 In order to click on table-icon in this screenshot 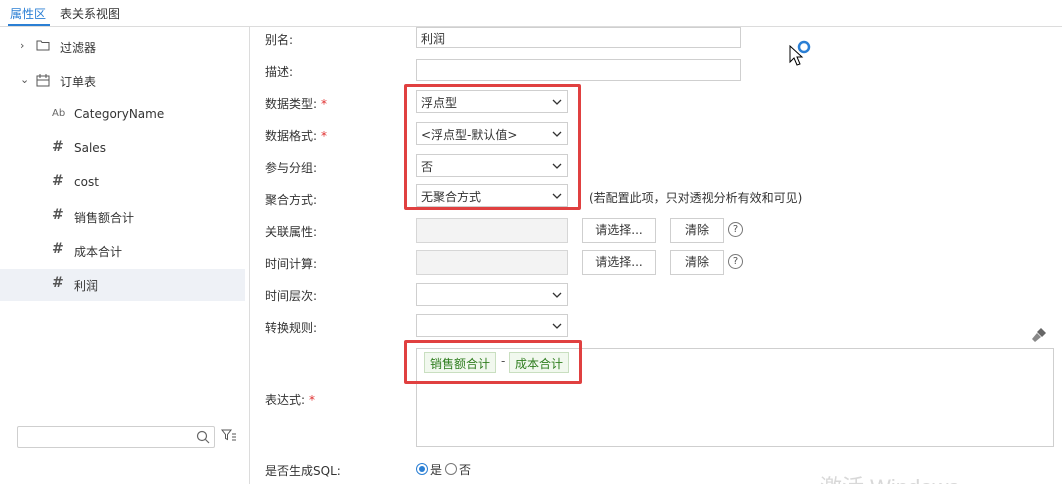, I will do `click(43, 80)`.